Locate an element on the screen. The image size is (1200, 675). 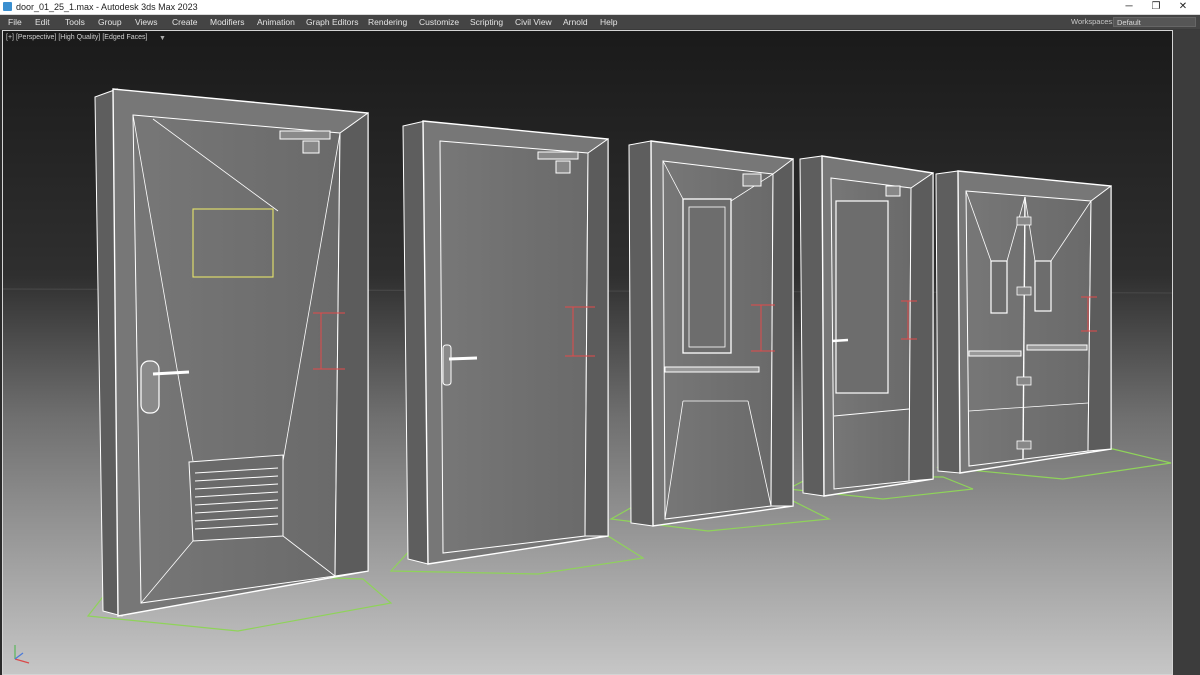
door-4-closer is located at coordinates (893, 191).